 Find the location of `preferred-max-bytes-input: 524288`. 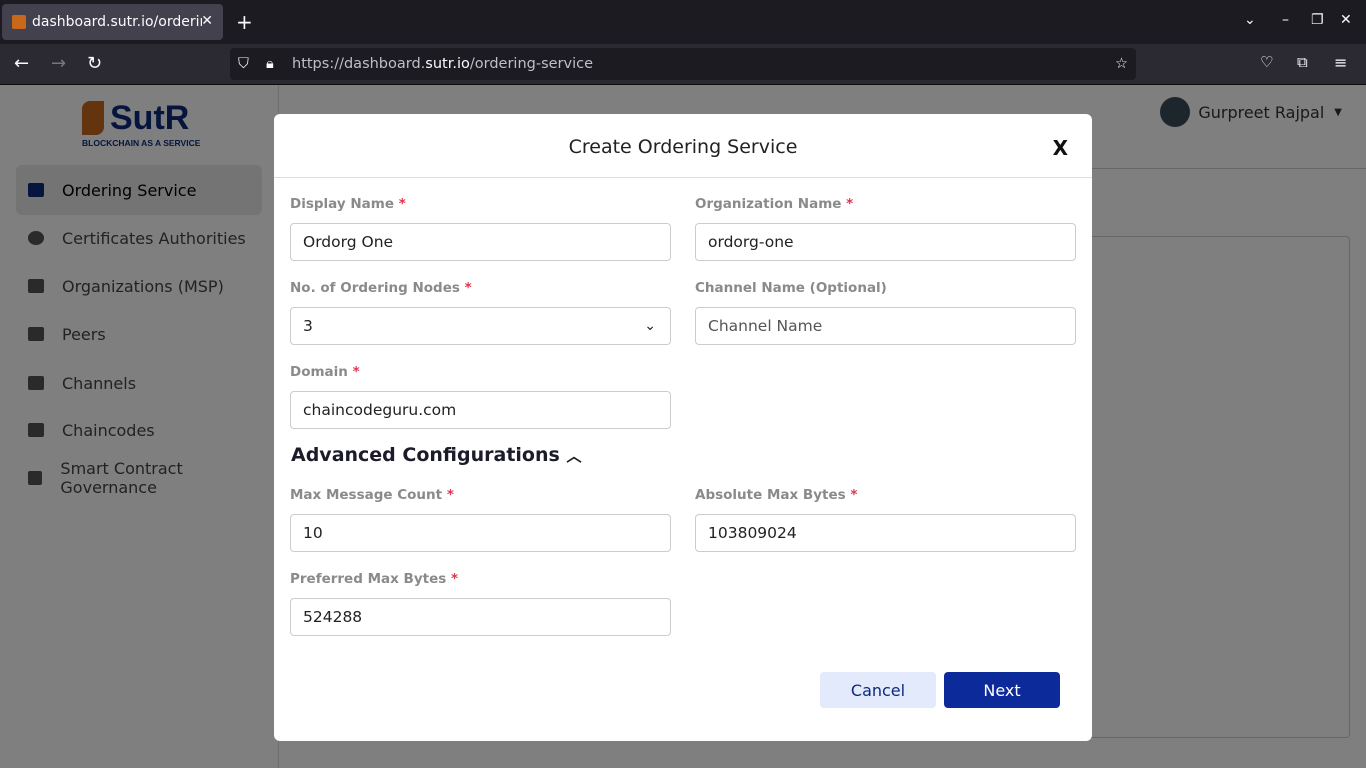

preferred-max-bytes-input: 524288 is located at coordinates (480, 617).